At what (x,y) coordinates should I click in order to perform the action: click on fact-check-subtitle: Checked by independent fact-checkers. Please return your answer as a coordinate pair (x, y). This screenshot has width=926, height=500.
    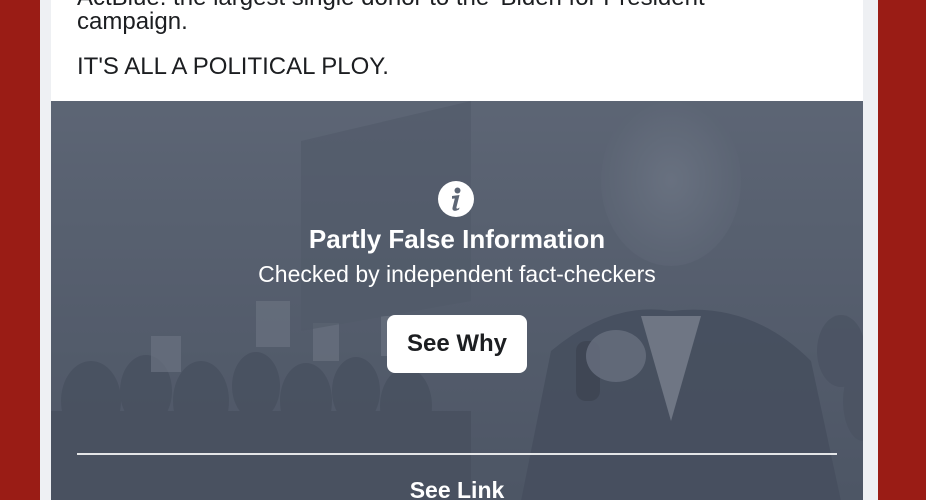
    Looking at the image, I should click on (457, 274).